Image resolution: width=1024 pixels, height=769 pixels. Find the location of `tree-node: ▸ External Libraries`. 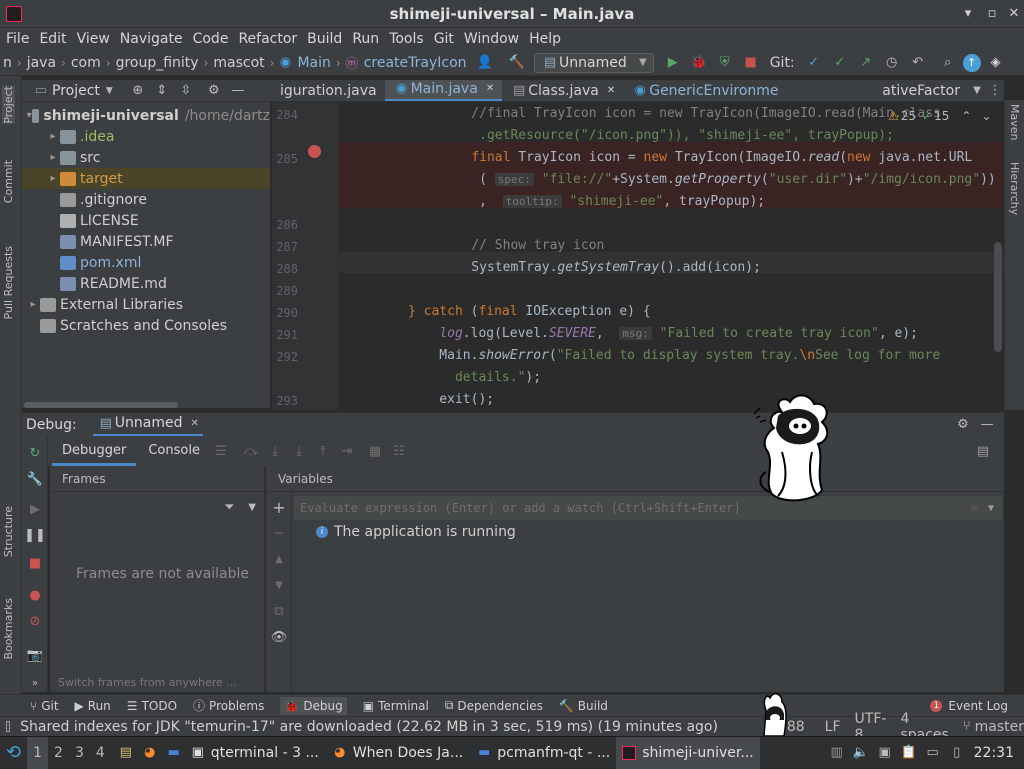

tree-node: ▸ External Libraries is located at coordinates (146, 304).